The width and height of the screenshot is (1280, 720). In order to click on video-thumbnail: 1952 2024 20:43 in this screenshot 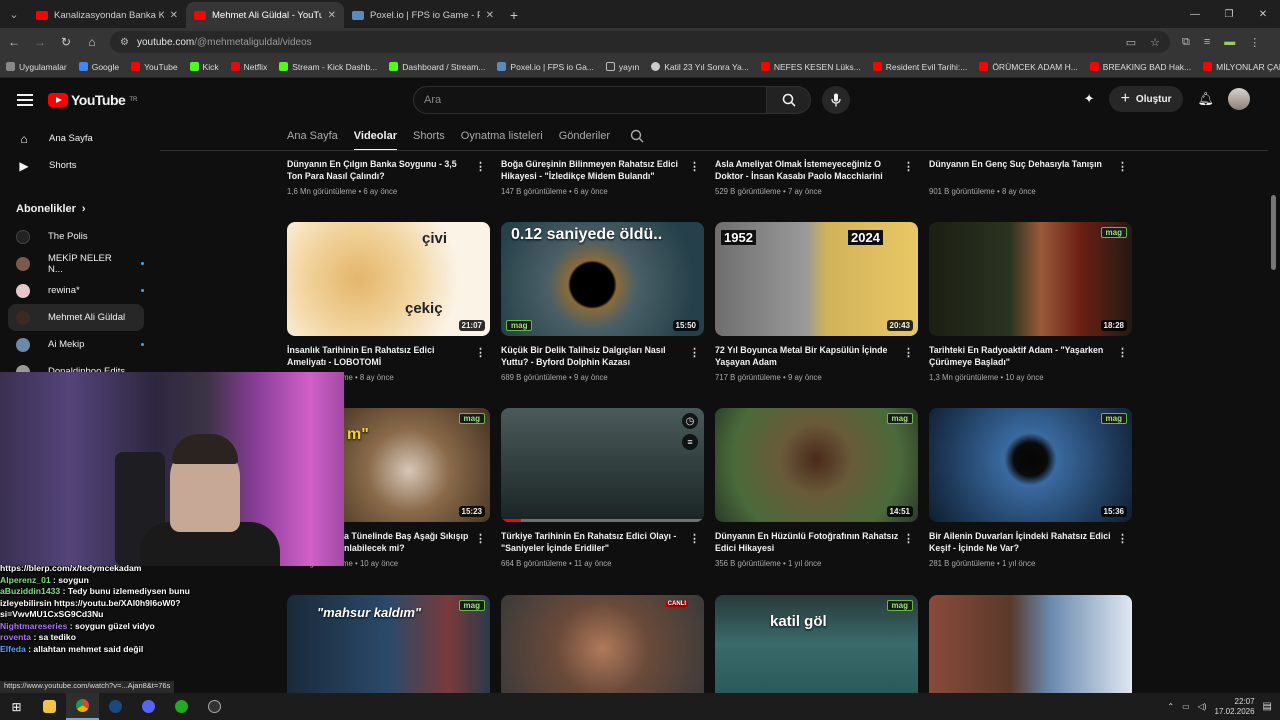, I will do `click(816, 279)`.